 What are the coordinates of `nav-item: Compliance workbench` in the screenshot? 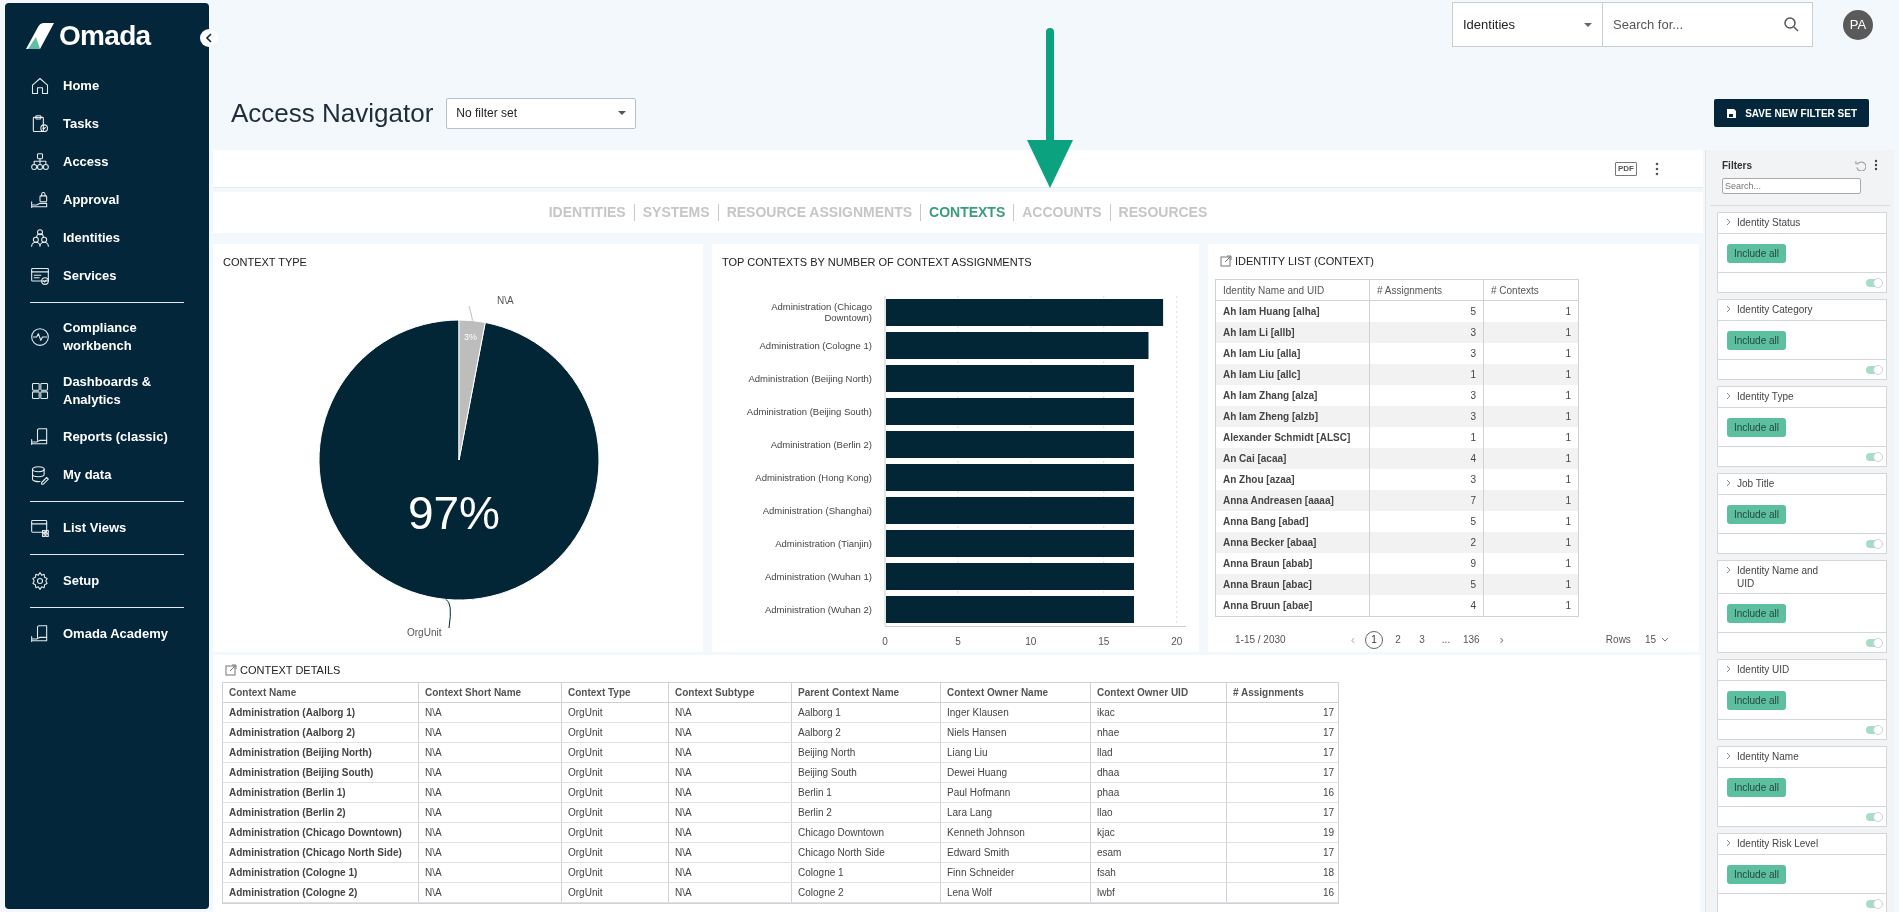 It's located at (107, 337).